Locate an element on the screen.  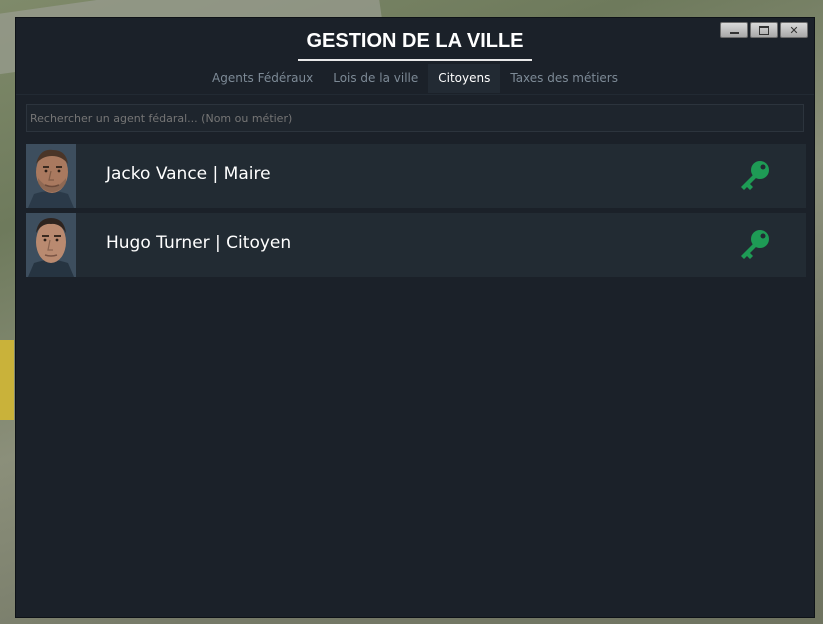
tab-agents-federaux: Agents Fédéraux is located at coordinates (262, 78).